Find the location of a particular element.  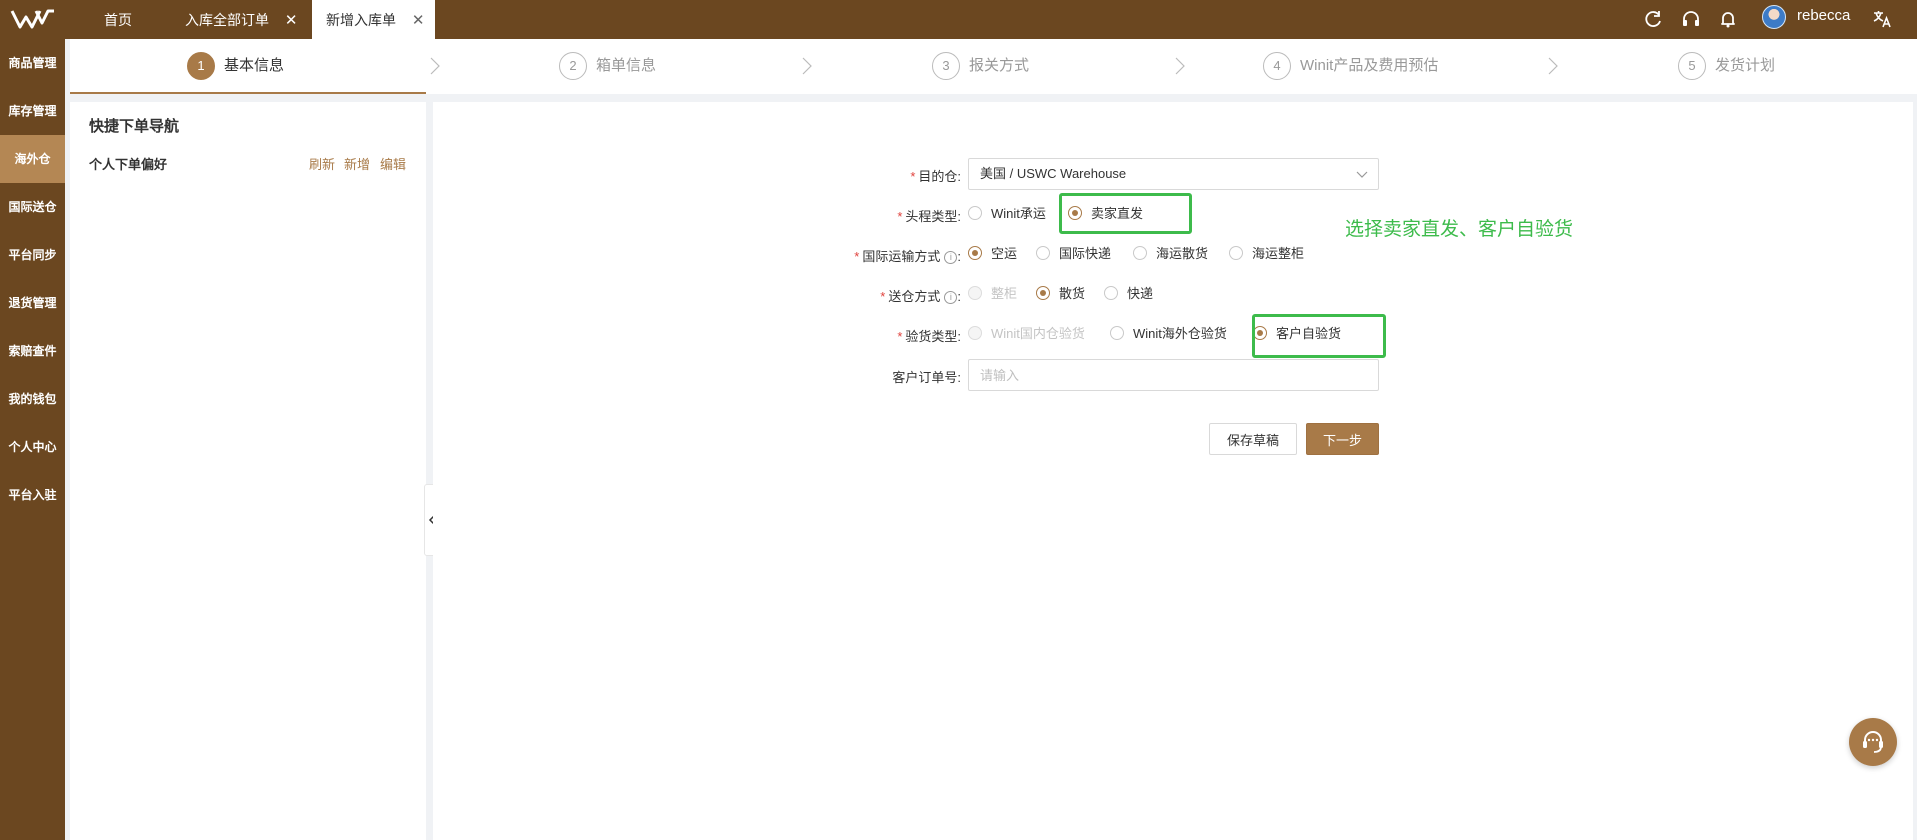

radio-bulk: 散货 is located at coordinates (1060, 294).